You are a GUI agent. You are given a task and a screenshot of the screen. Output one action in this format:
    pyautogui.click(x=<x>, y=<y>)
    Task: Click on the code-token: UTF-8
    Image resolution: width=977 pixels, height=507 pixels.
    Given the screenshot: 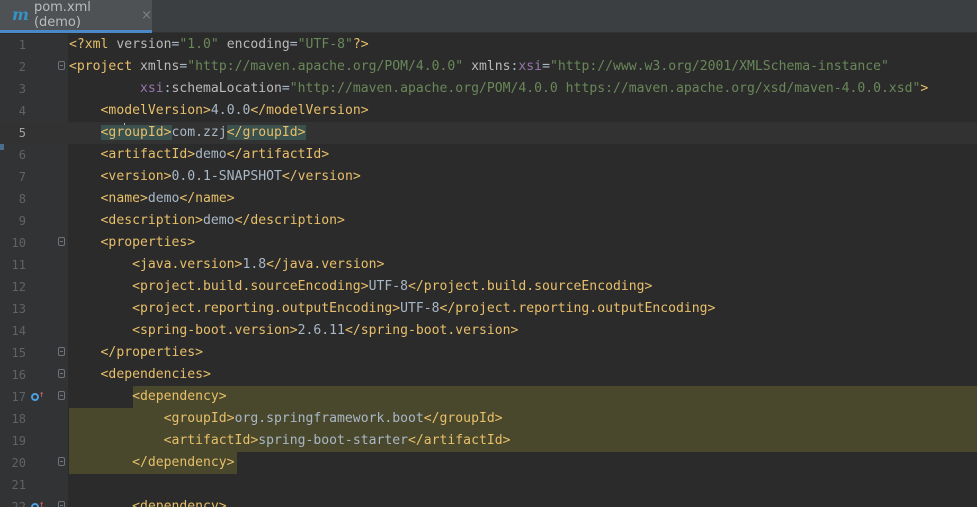 What is the action you would take?
    pyautogui.click(x=388, y=286)
    